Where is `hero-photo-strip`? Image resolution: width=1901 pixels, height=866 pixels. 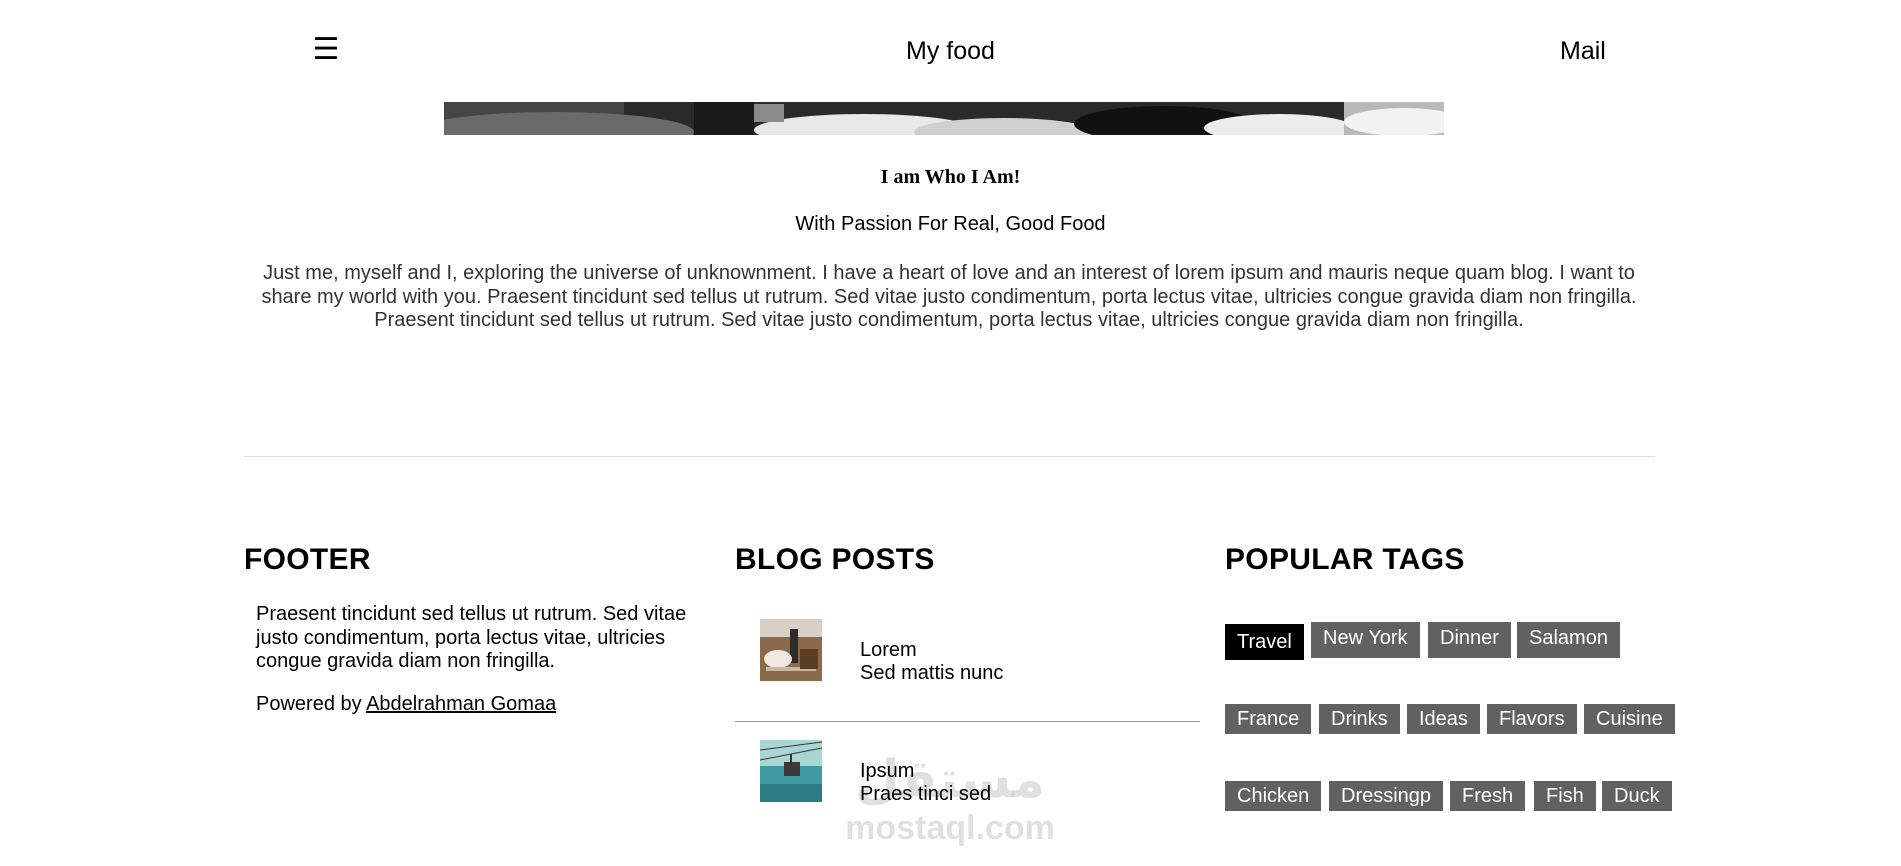
hero-photo-strip is located at coordinates (944, 118).